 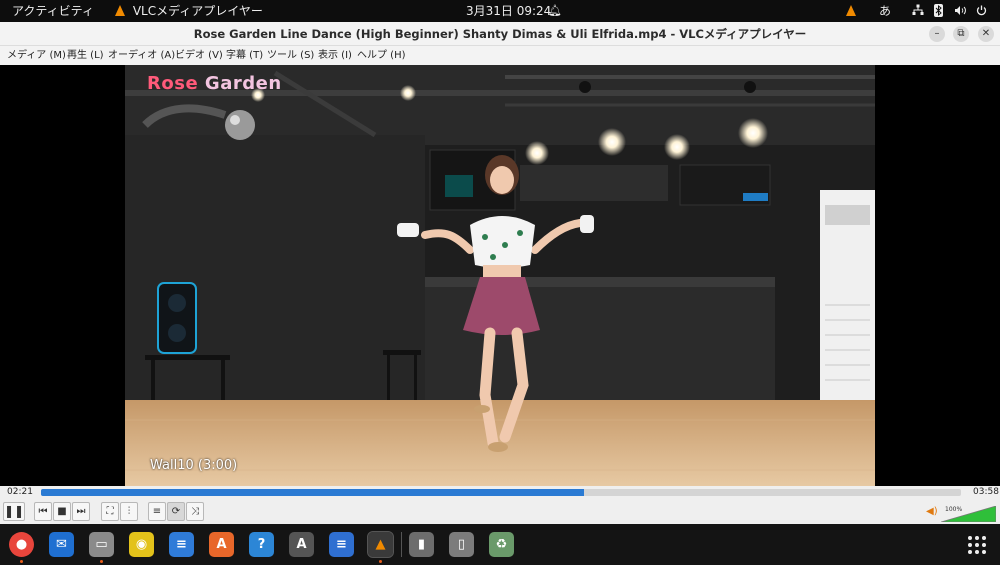 What do you see at coordinates (981, 11) in the screenshot?
I see `power-icon` at bounding box center [981, 11].